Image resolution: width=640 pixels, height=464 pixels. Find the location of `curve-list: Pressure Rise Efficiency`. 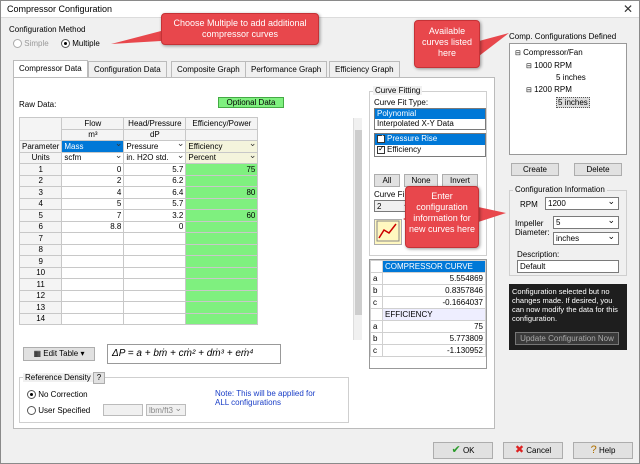

curve-list: Pressure Rise Efficiency is located at coordinates (430, 145).